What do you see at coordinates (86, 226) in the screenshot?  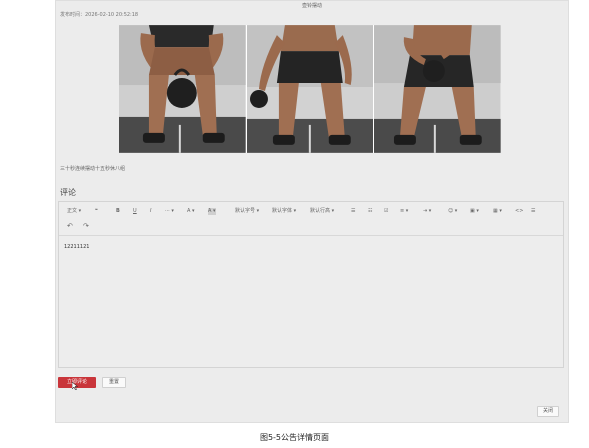 I see `redo-icon: ↷` at bounding box center [86, 226].